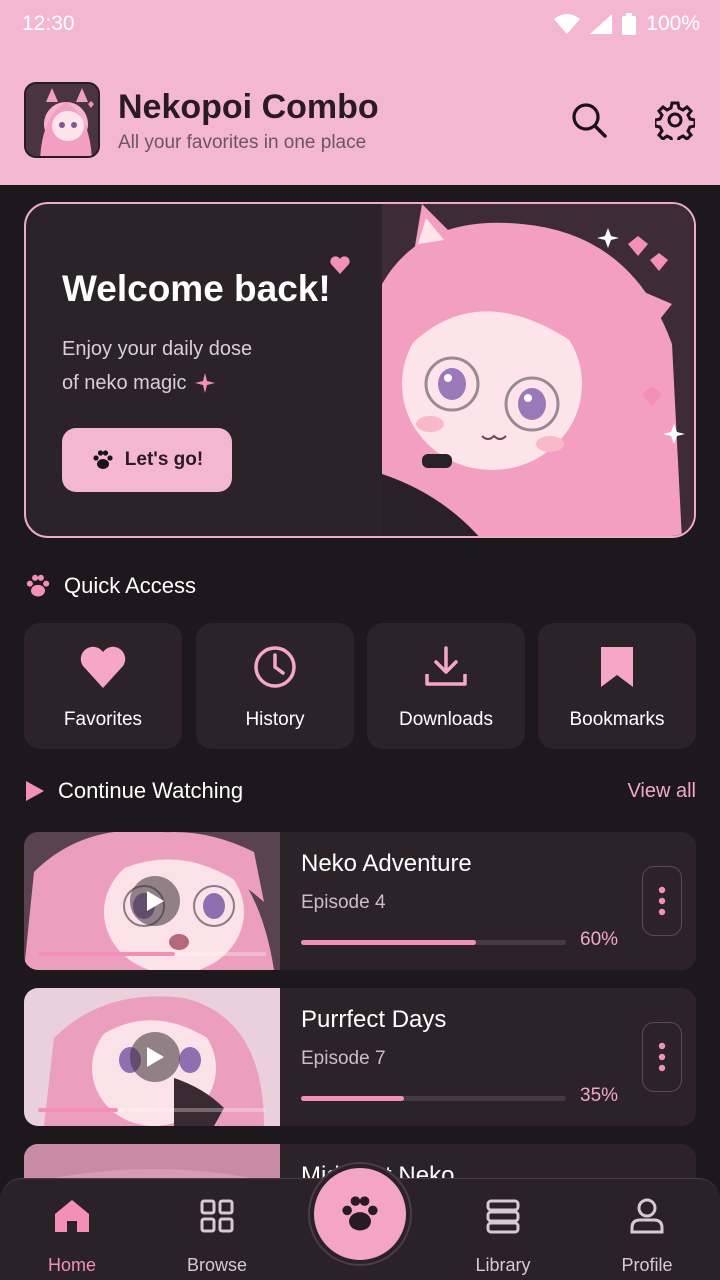 The height and width of the screenshot is (1280, 720). I want to click on quick-access-title: Quick Access, so click(130, 585).